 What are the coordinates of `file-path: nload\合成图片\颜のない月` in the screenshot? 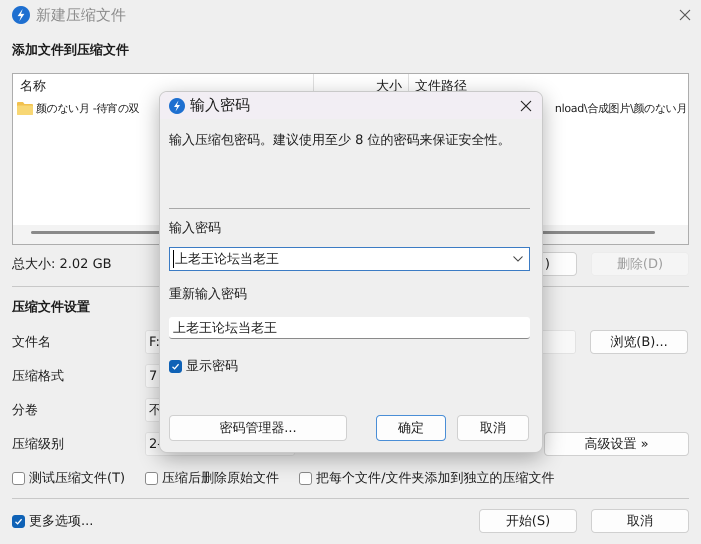 It's located at (620, 108).